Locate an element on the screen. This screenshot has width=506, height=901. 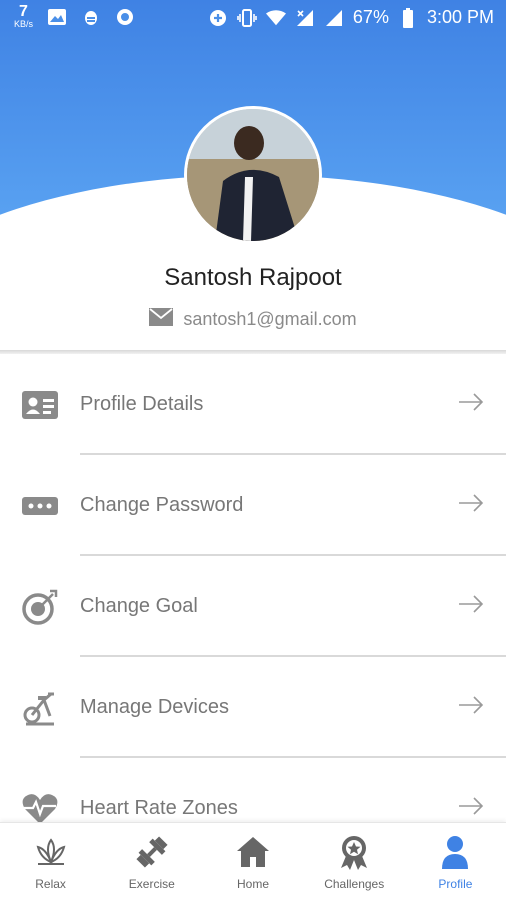
vibrate-icon is located at coordinates (247, 18).